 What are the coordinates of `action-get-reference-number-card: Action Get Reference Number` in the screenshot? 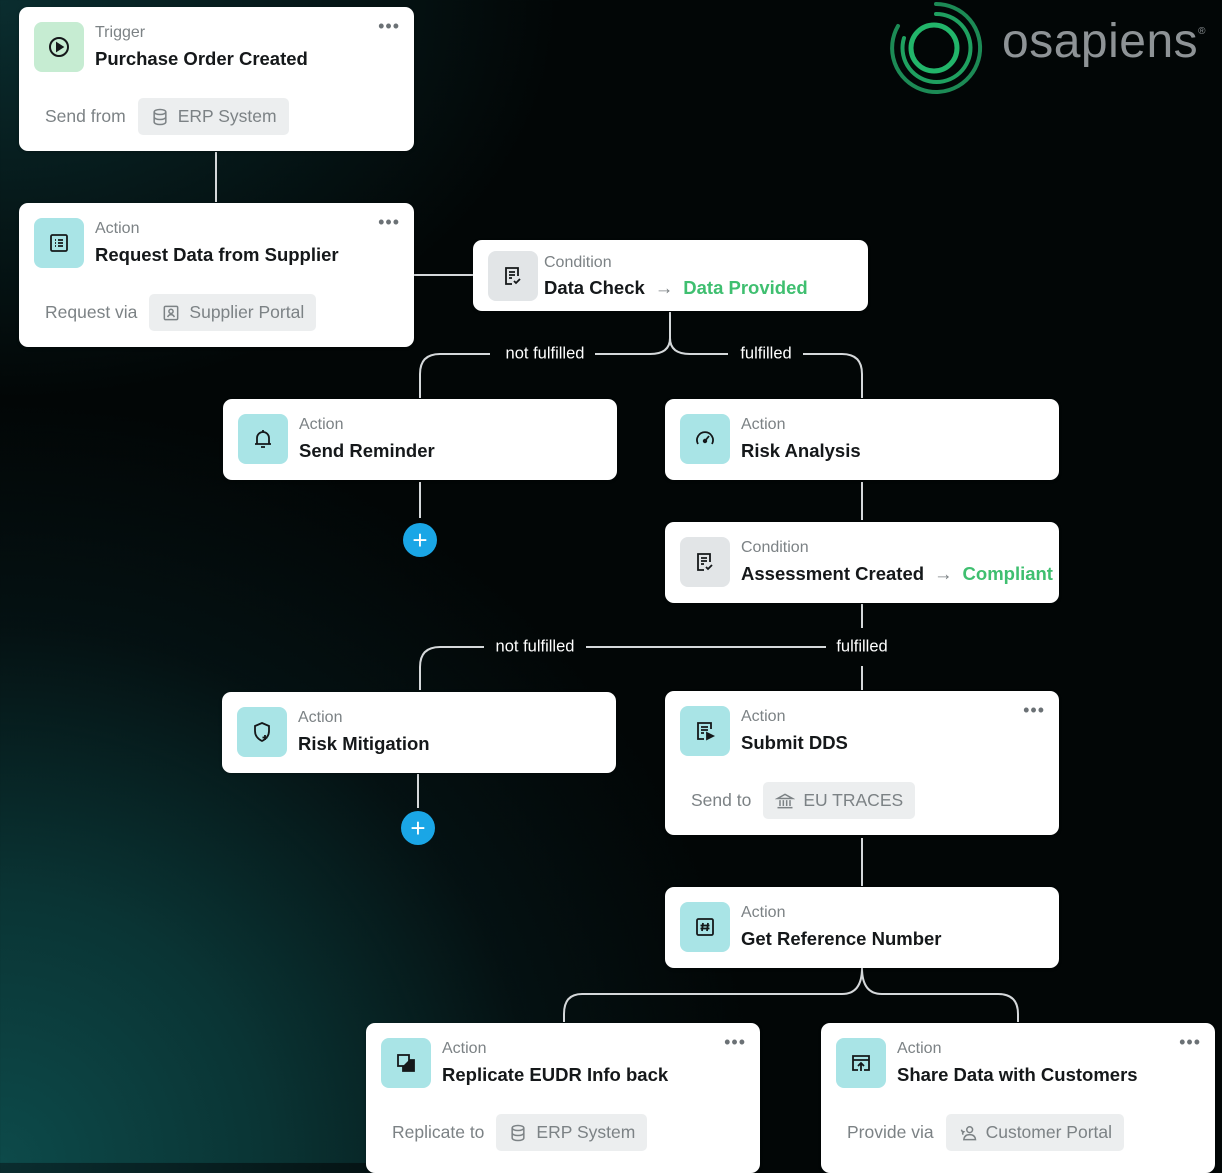 It's located at (862, 927).